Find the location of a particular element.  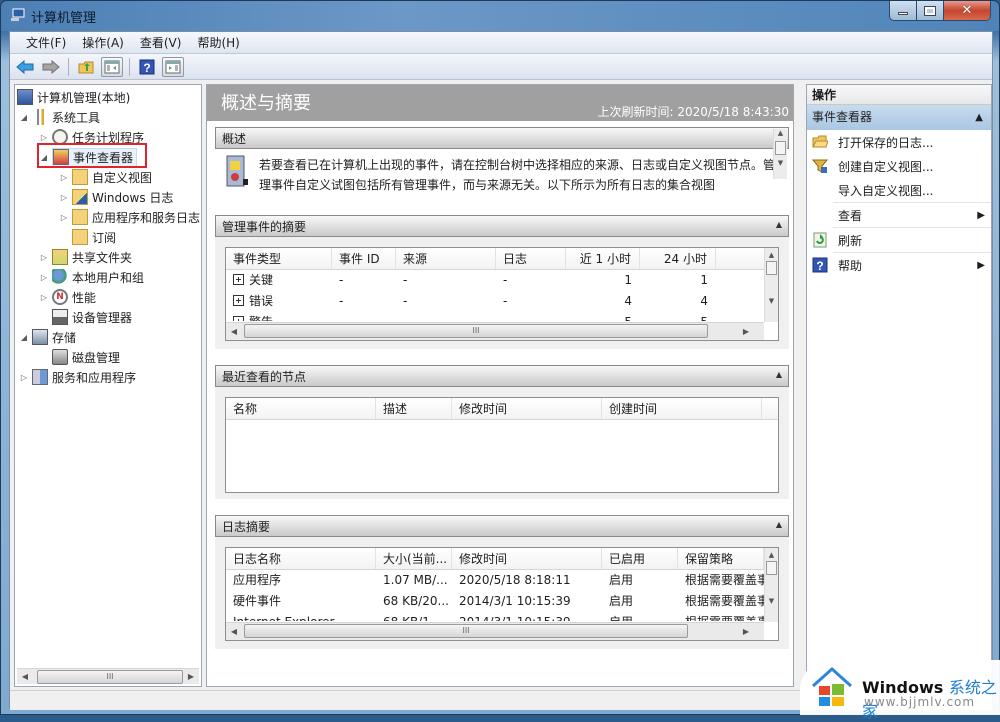

column-header: 24 小时 is located at coordinates (678, 258).